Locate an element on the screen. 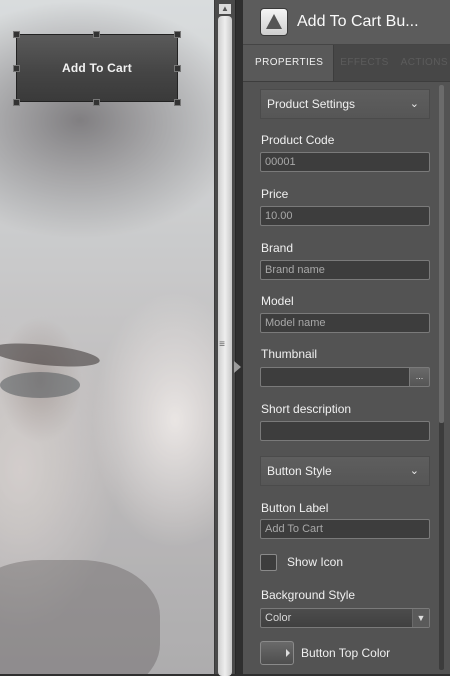  section-label: Button Style is located at coordinates (299, 471).